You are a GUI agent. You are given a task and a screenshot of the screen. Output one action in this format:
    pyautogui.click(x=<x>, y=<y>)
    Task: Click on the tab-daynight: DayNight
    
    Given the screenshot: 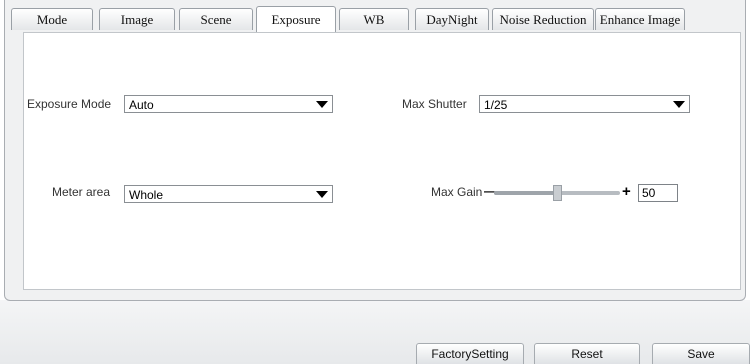 What is the action you would take?
    pyautogui.click(x=452, y=19)
    